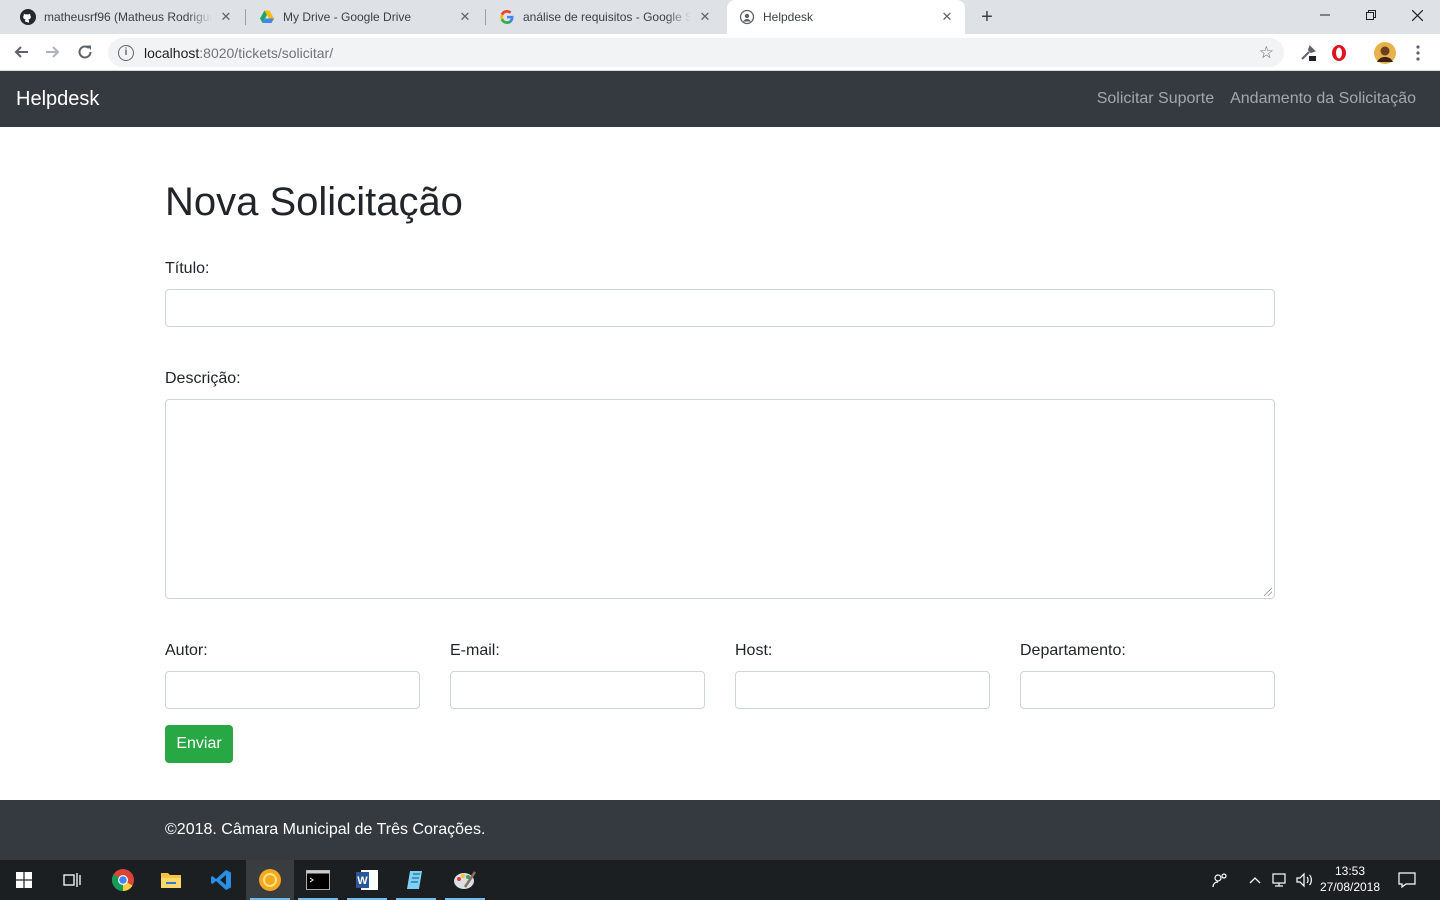 Image resolution: width=1440 pixels, height=900 pixels. I want to click on google-icon, so click(507, 17).